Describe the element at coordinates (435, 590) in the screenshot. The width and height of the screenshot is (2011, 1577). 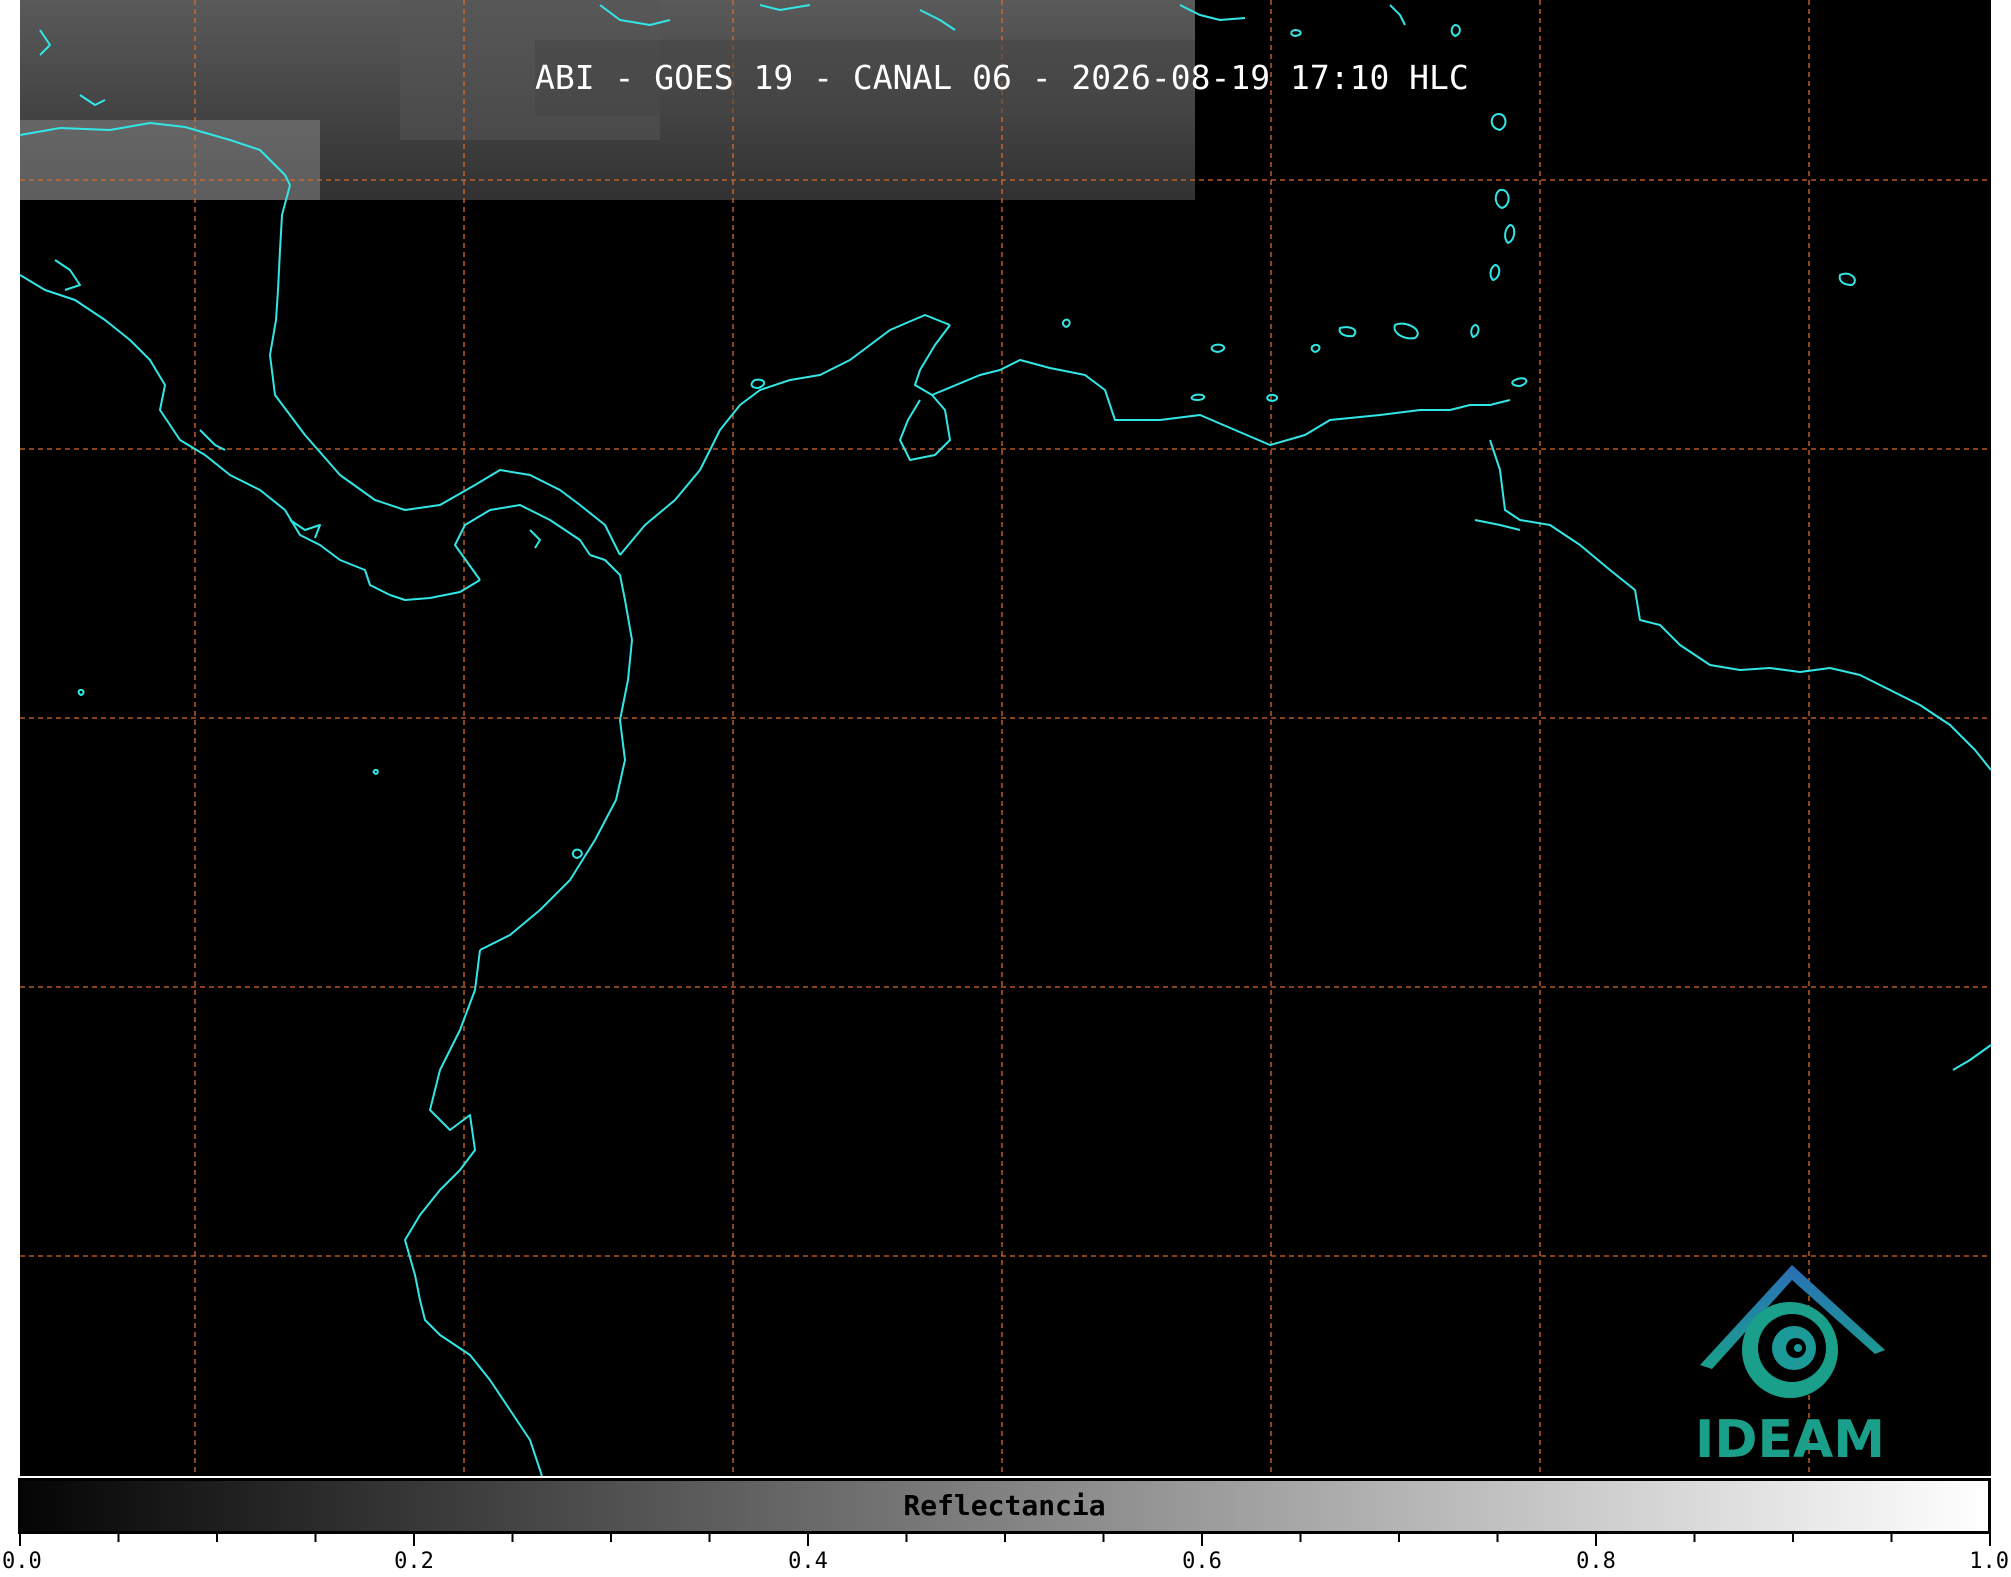
I see `coastline-central-america-south` at that location.